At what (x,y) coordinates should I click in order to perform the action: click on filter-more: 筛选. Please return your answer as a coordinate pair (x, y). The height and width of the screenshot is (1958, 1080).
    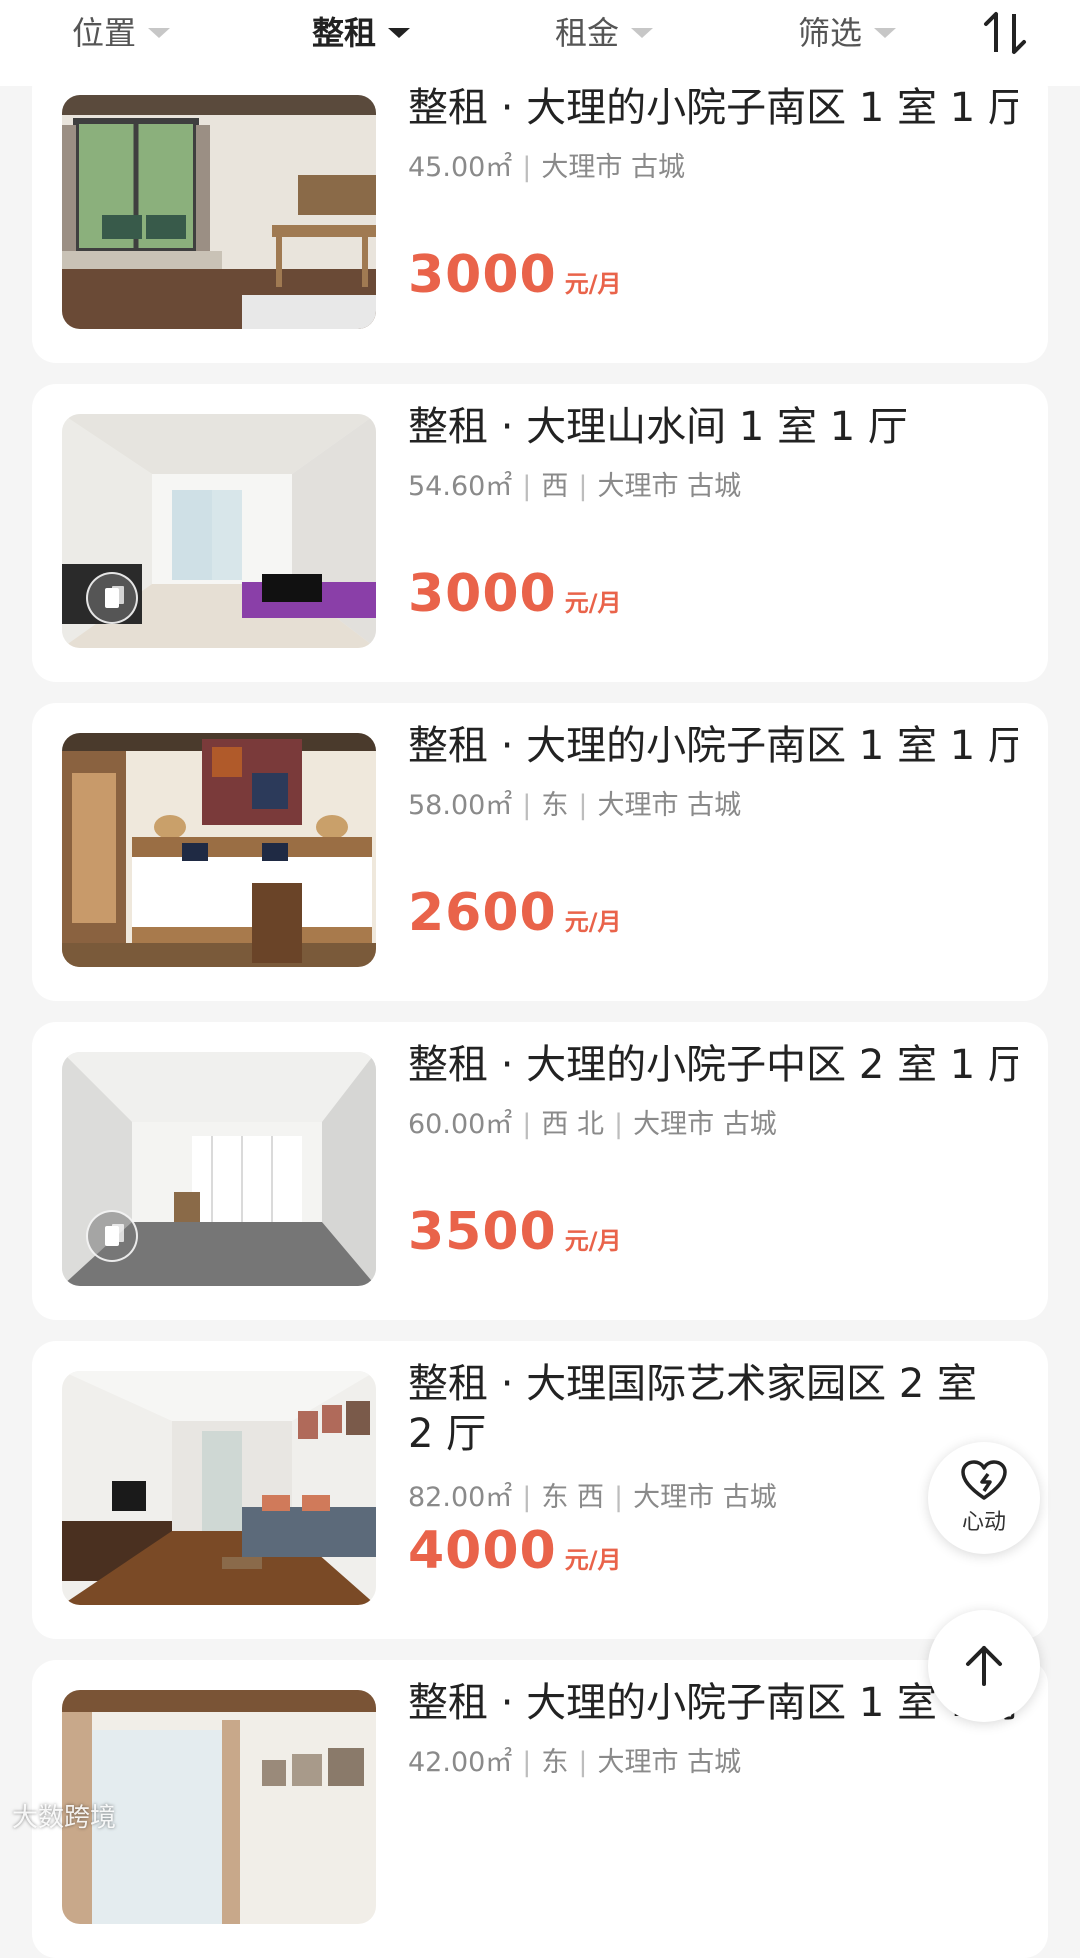
    Looking at the image, I should click on (847, 31).